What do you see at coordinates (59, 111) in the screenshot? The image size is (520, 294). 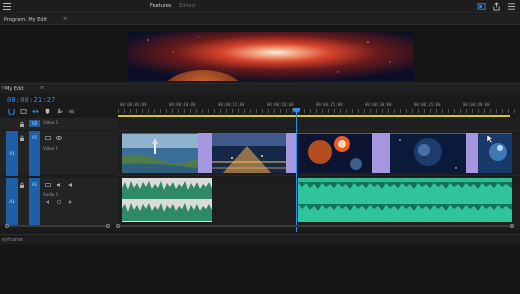 I see `wrench-icon` at bounding box center [59, 111].